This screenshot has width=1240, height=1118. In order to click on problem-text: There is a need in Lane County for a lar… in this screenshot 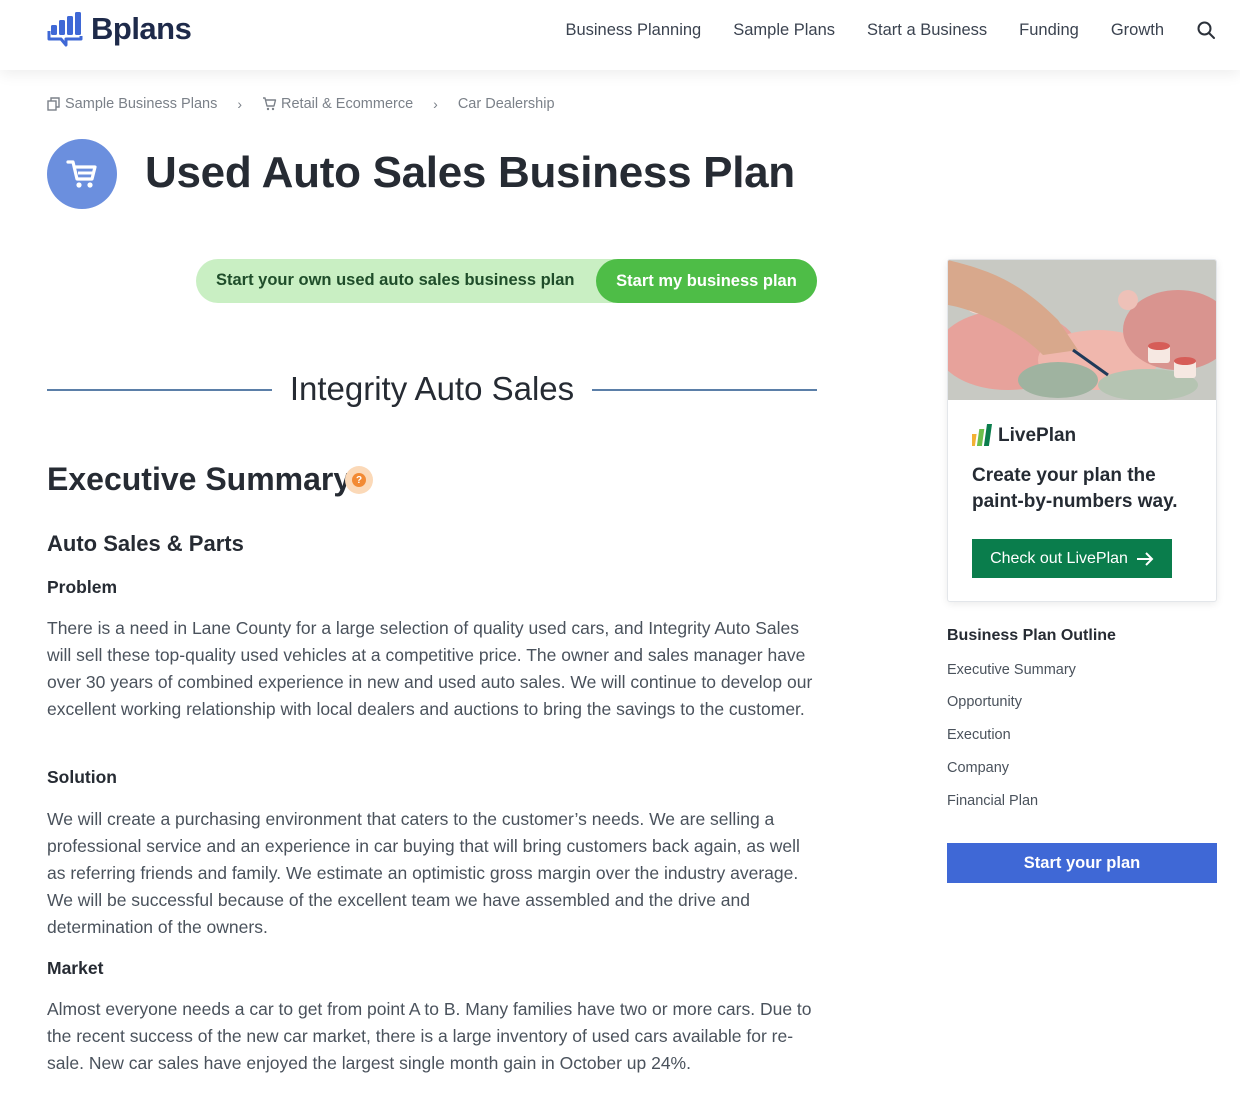, I will do `click(430, 668)`.